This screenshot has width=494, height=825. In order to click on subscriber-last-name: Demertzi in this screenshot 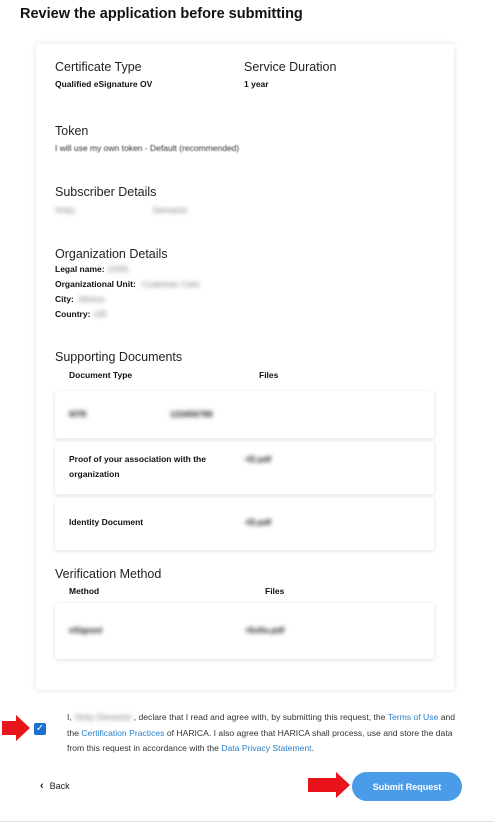, I will do `click(170, 210)`.